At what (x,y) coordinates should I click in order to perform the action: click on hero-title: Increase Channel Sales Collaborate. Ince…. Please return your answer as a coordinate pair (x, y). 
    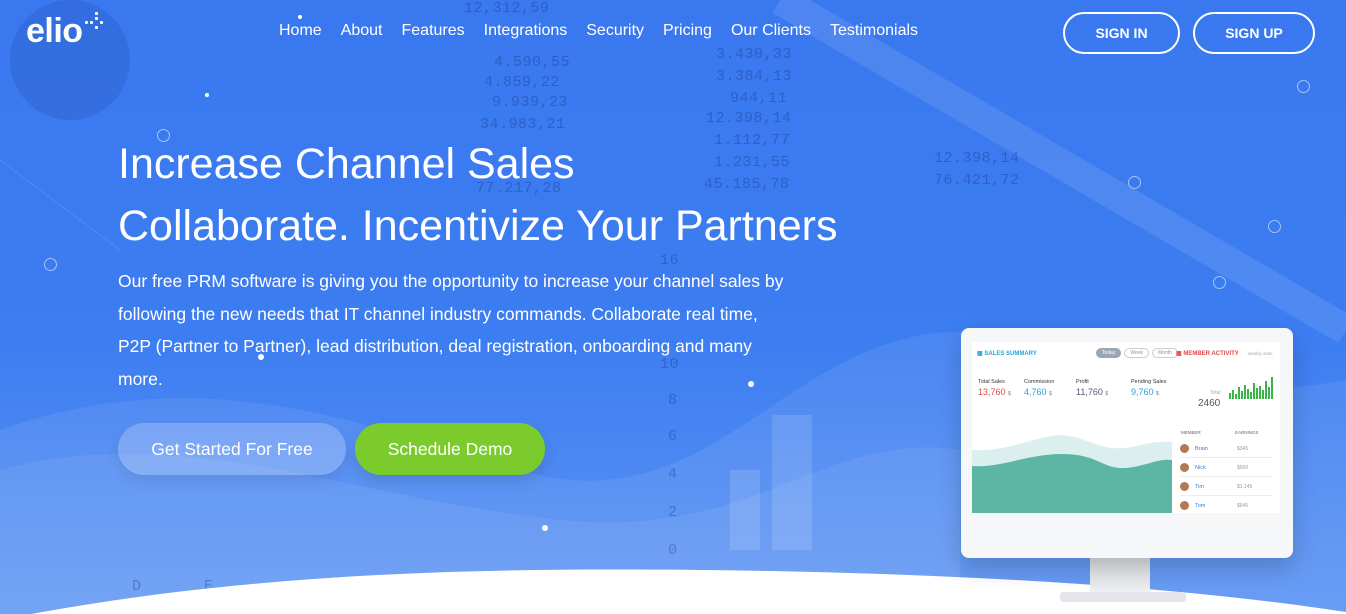
    Looking at the image, I should click on (477, 195).